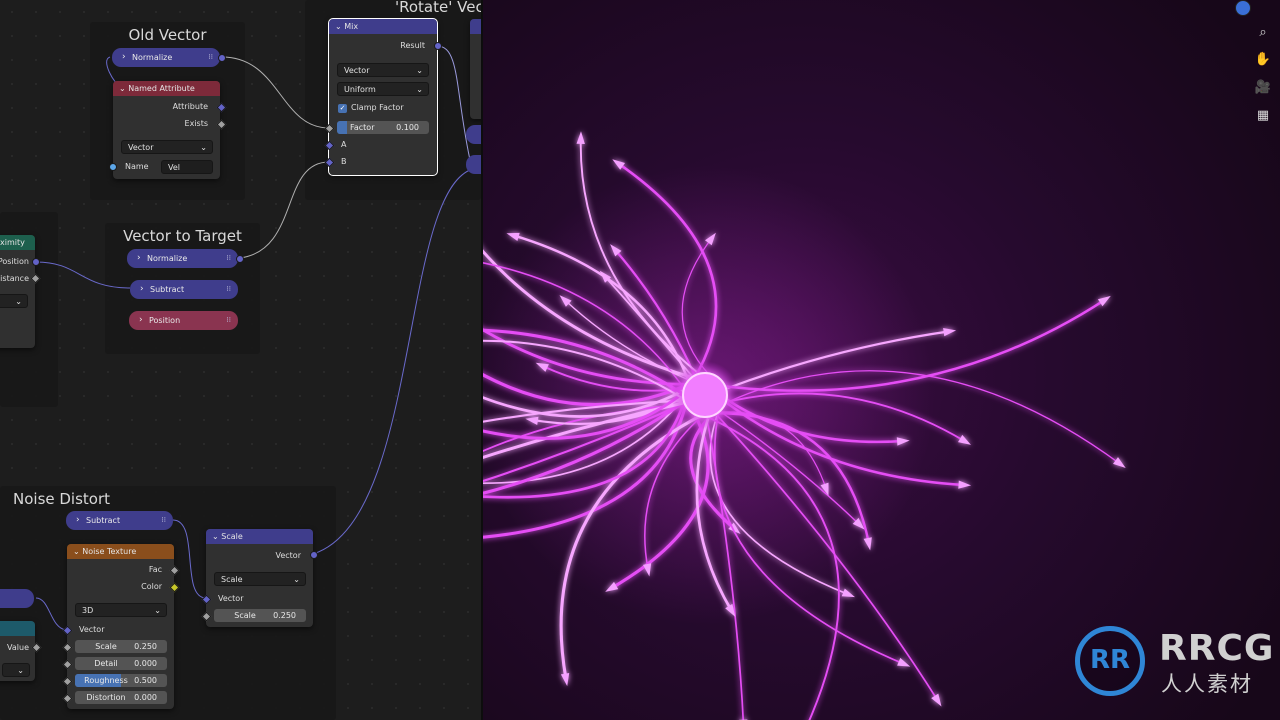  Describe the element at coordinates (142, 289) in the screenshot. I see `chevron-right-icon: ›` at that location.